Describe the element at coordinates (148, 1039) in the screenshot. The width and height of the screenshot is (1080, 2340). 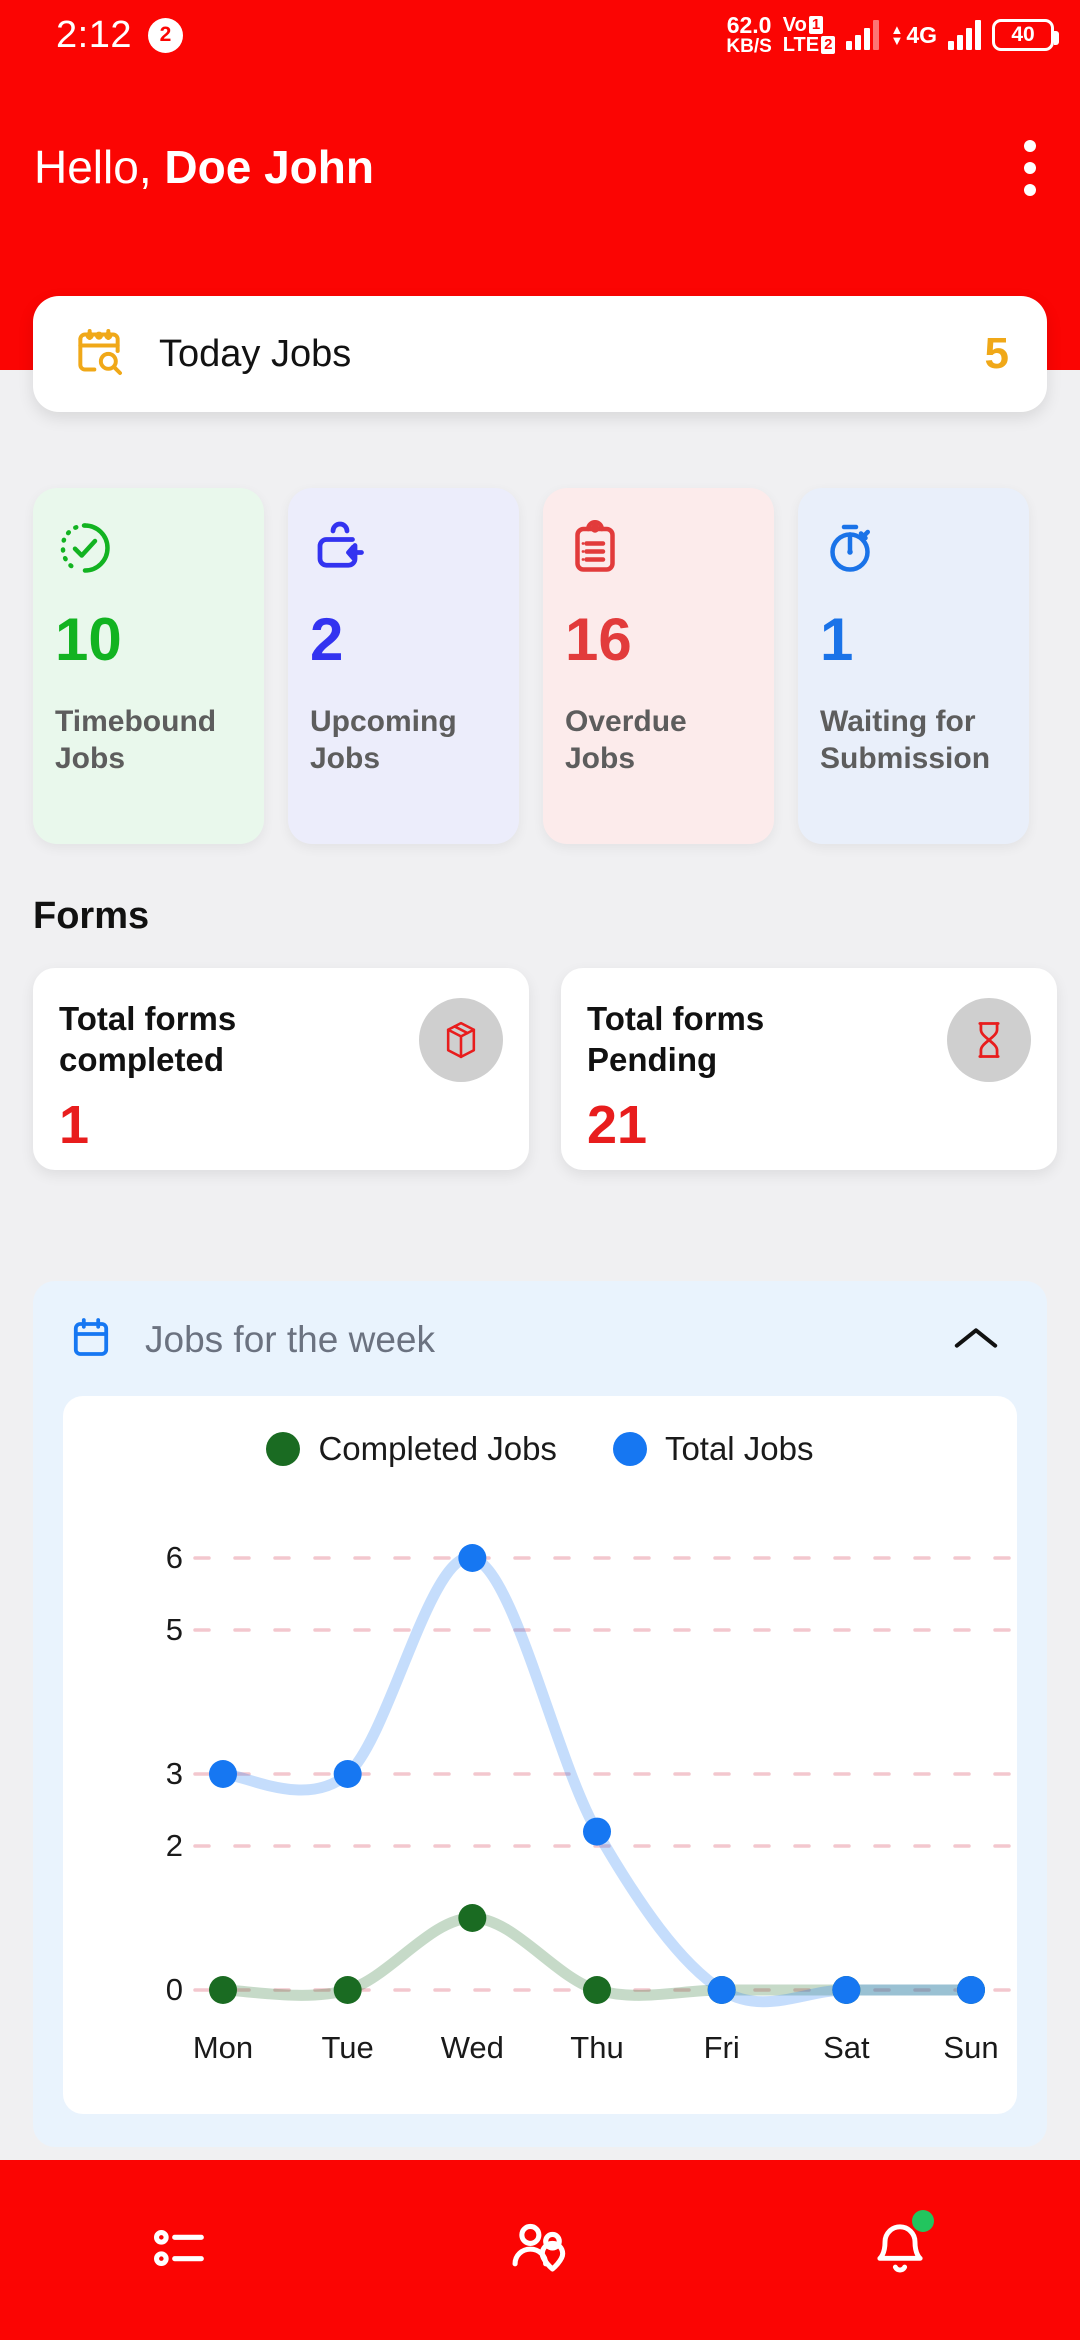
I see `form-card-title: Total forms completed` at that location.